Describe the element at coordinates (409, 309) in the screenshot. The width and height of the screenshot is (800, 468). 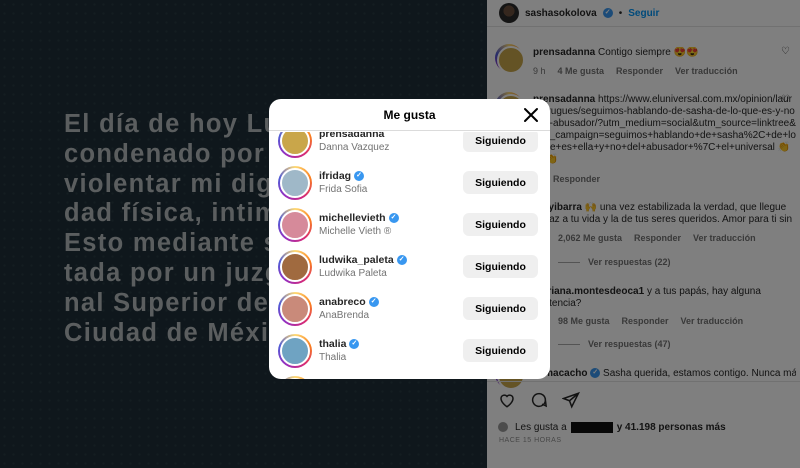
I see `like-row: anabreco ✓ AnaBrenda Siguiendo` at that location.